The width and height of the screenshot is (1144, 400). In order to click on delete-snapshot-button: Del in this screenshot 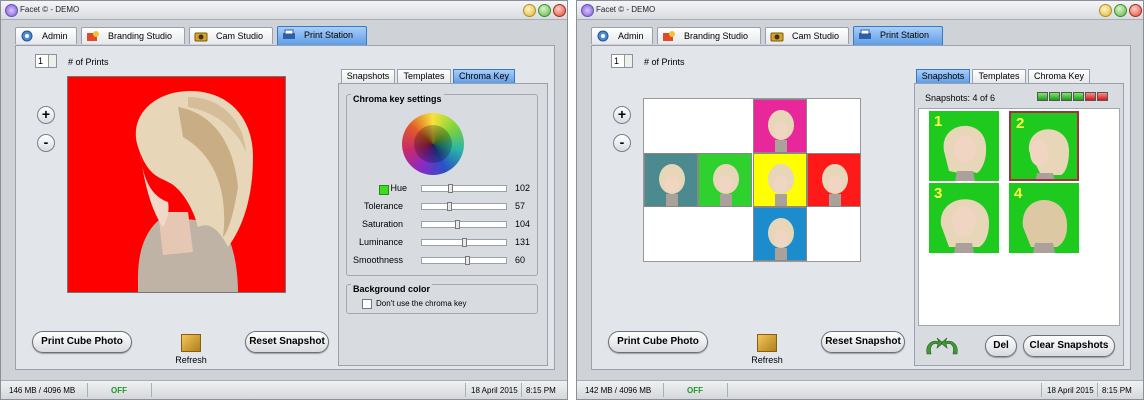, I will do `click(1001, 346)`.